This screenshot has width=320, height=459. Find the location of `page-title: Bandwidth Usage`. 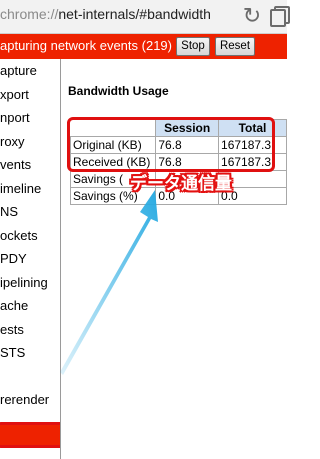

page-title: Bandwidth Usage is located at coordinates (118, 91).